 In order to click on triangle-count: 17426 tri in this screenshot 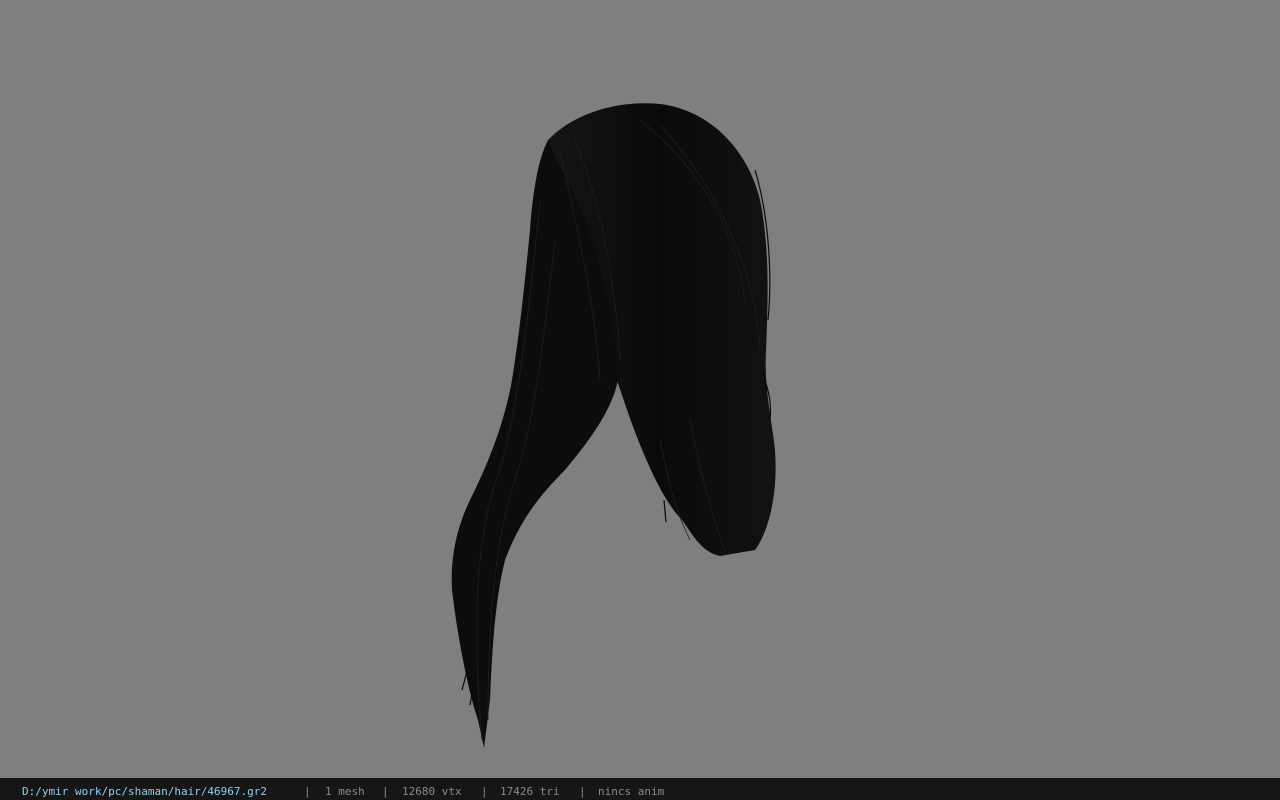, I will do `click(530, 791)`.